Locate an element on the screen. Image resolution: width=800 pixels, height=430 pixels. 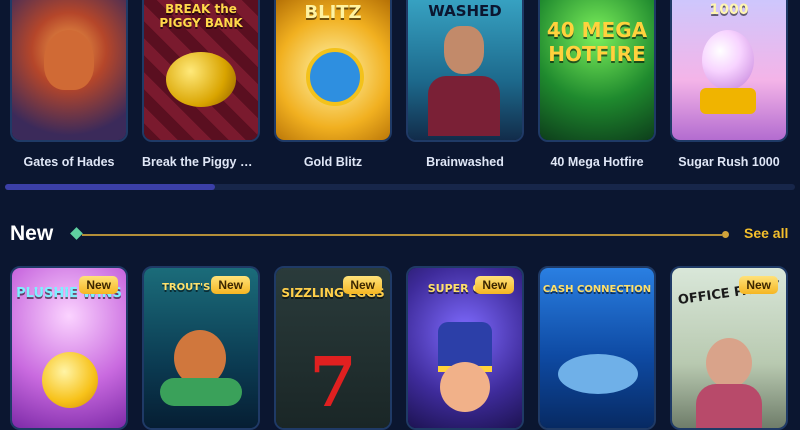
game-thumbnail: 1000 is located at coordinates (729, 71).